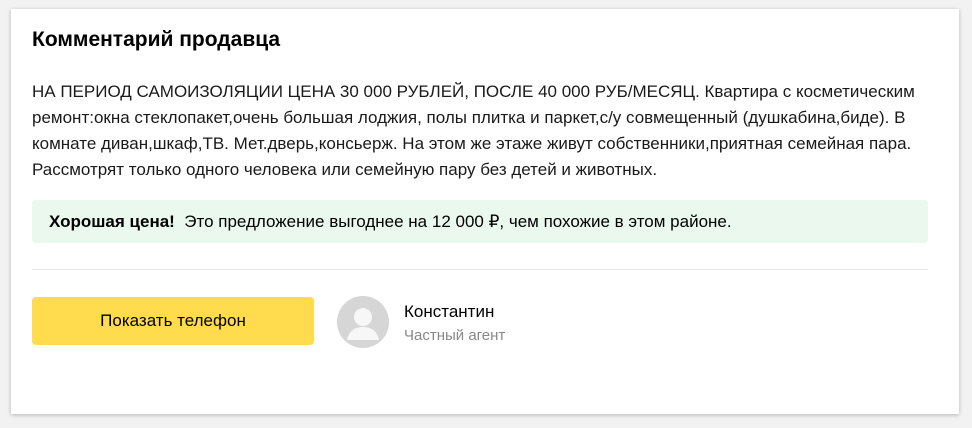 The height and width of the screenshot is (428, 972). I want to click on user-avatar-placeholder-icon, so click(363, 322).